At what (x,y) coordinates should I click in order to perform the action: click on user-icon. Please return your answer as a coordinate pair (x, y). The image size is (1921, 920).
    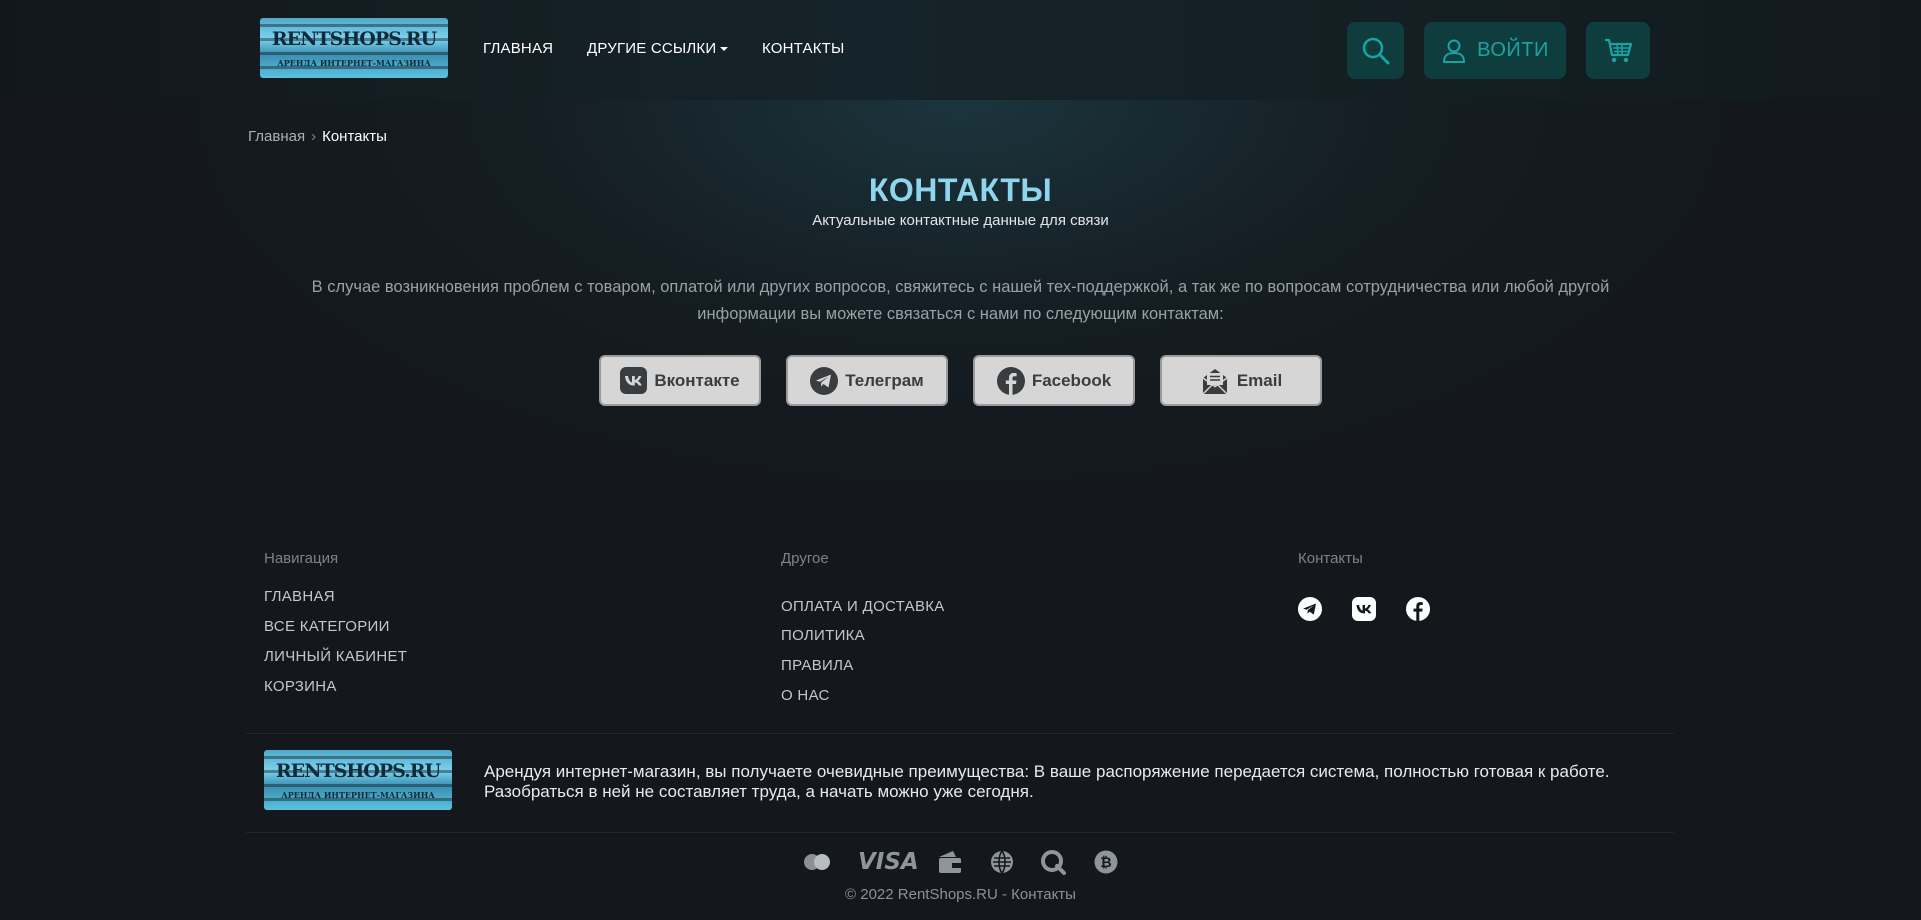
    Looking at the image, I should click on (1454, 51).